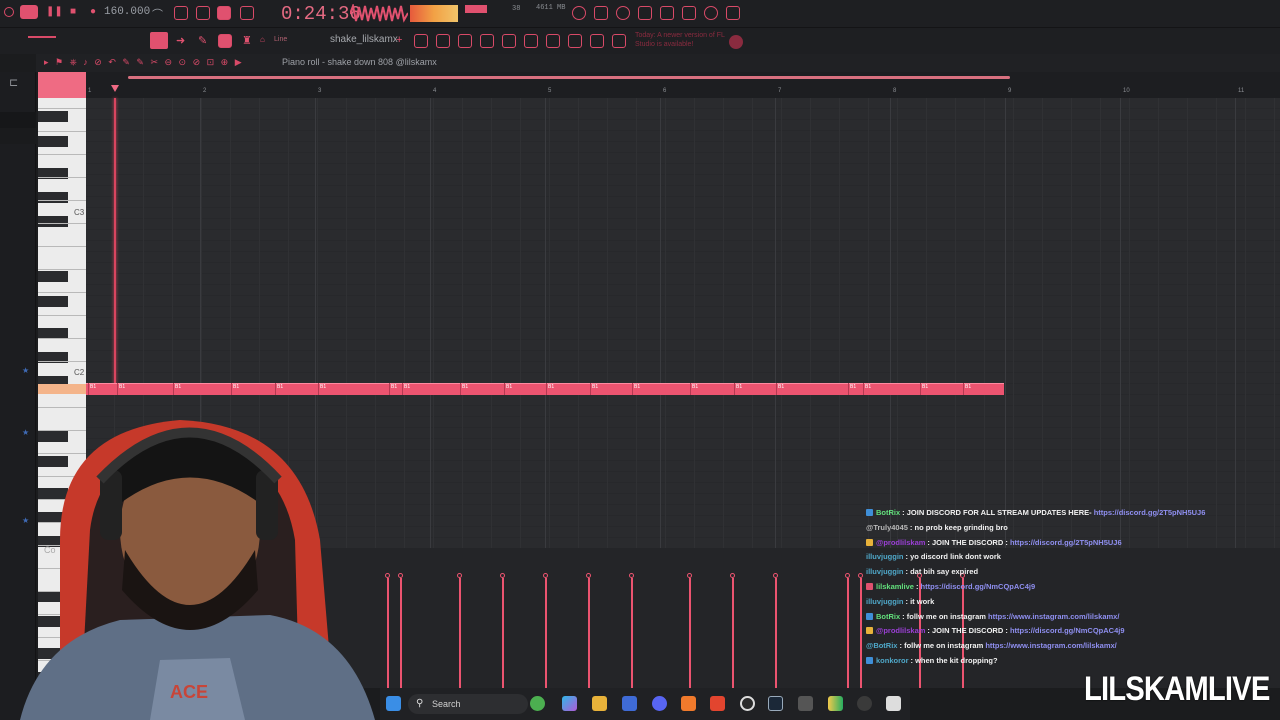 The image size is (1280, 720). I want to click on chat-username: konkoror, so click(892, 660).